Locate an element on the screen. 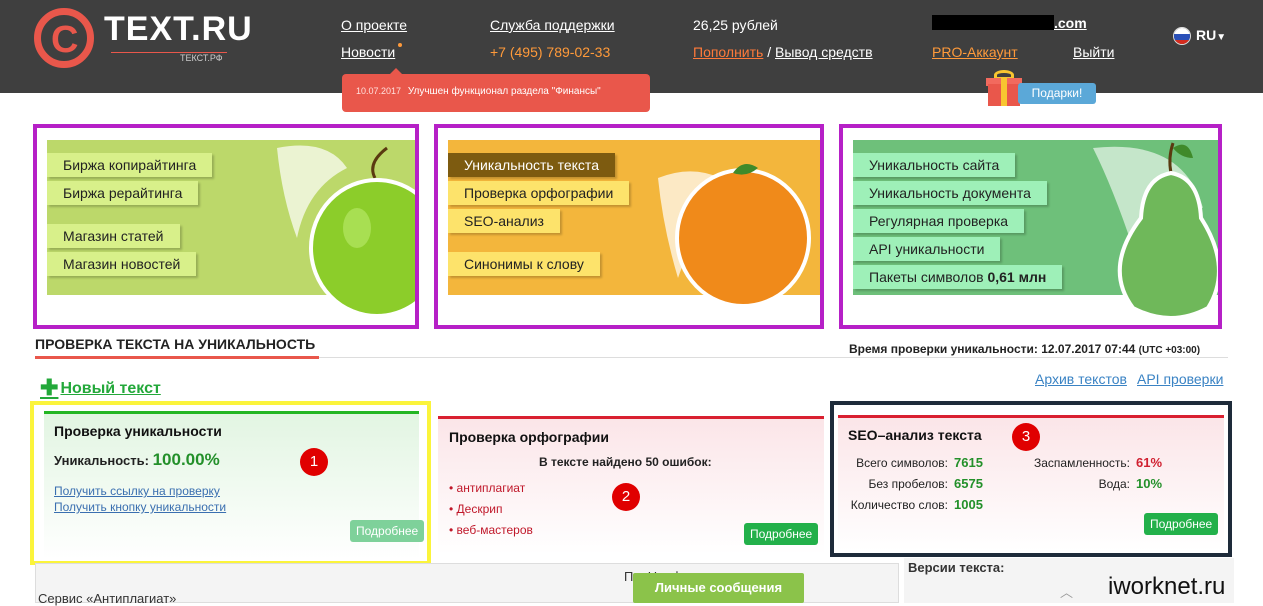 The image size is (1263, 606). logout-link: Выйти is located at coordinates (1093, 52).